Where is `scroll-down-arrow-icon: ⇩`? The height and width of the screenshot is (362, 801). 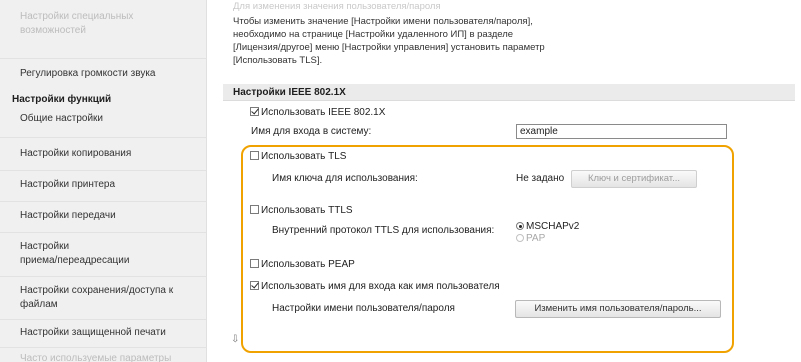 scroll-down-arrow-icon: ⇩ is located at coordinates (235, 339).